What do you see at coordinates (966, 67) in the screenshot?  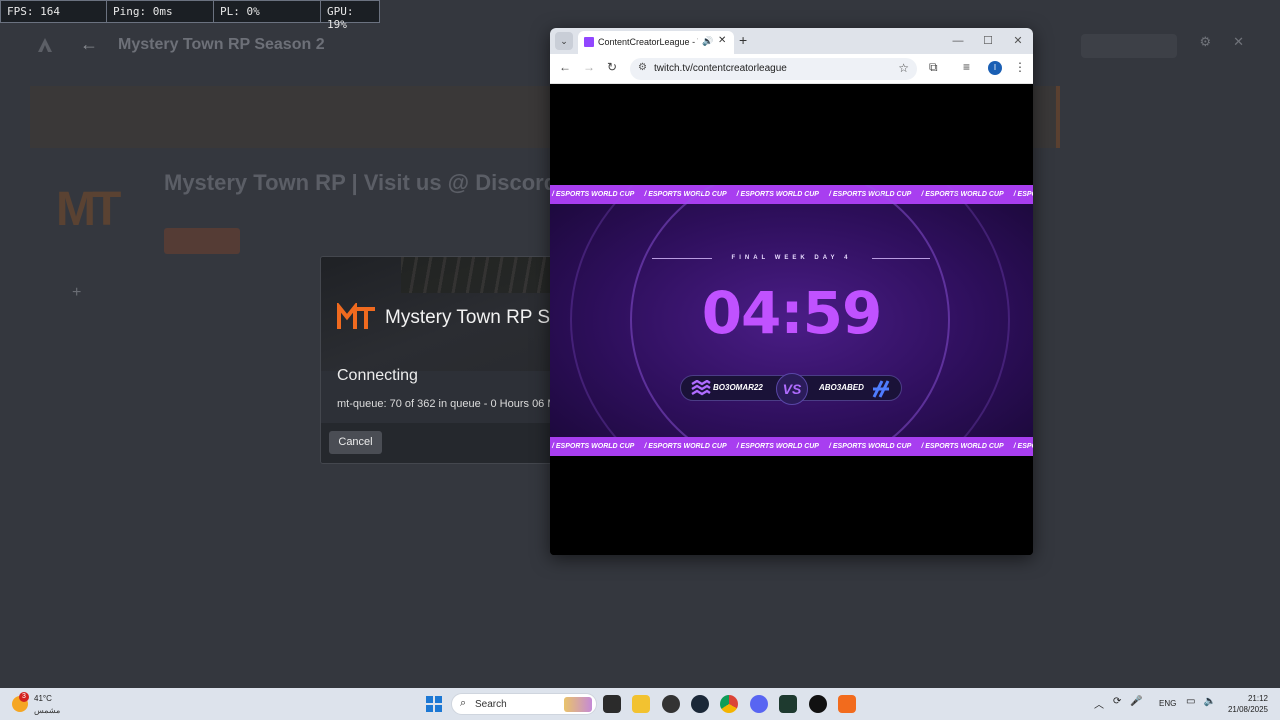 I see `media-controls-icon: ≡` at bounding box center [966, 67].